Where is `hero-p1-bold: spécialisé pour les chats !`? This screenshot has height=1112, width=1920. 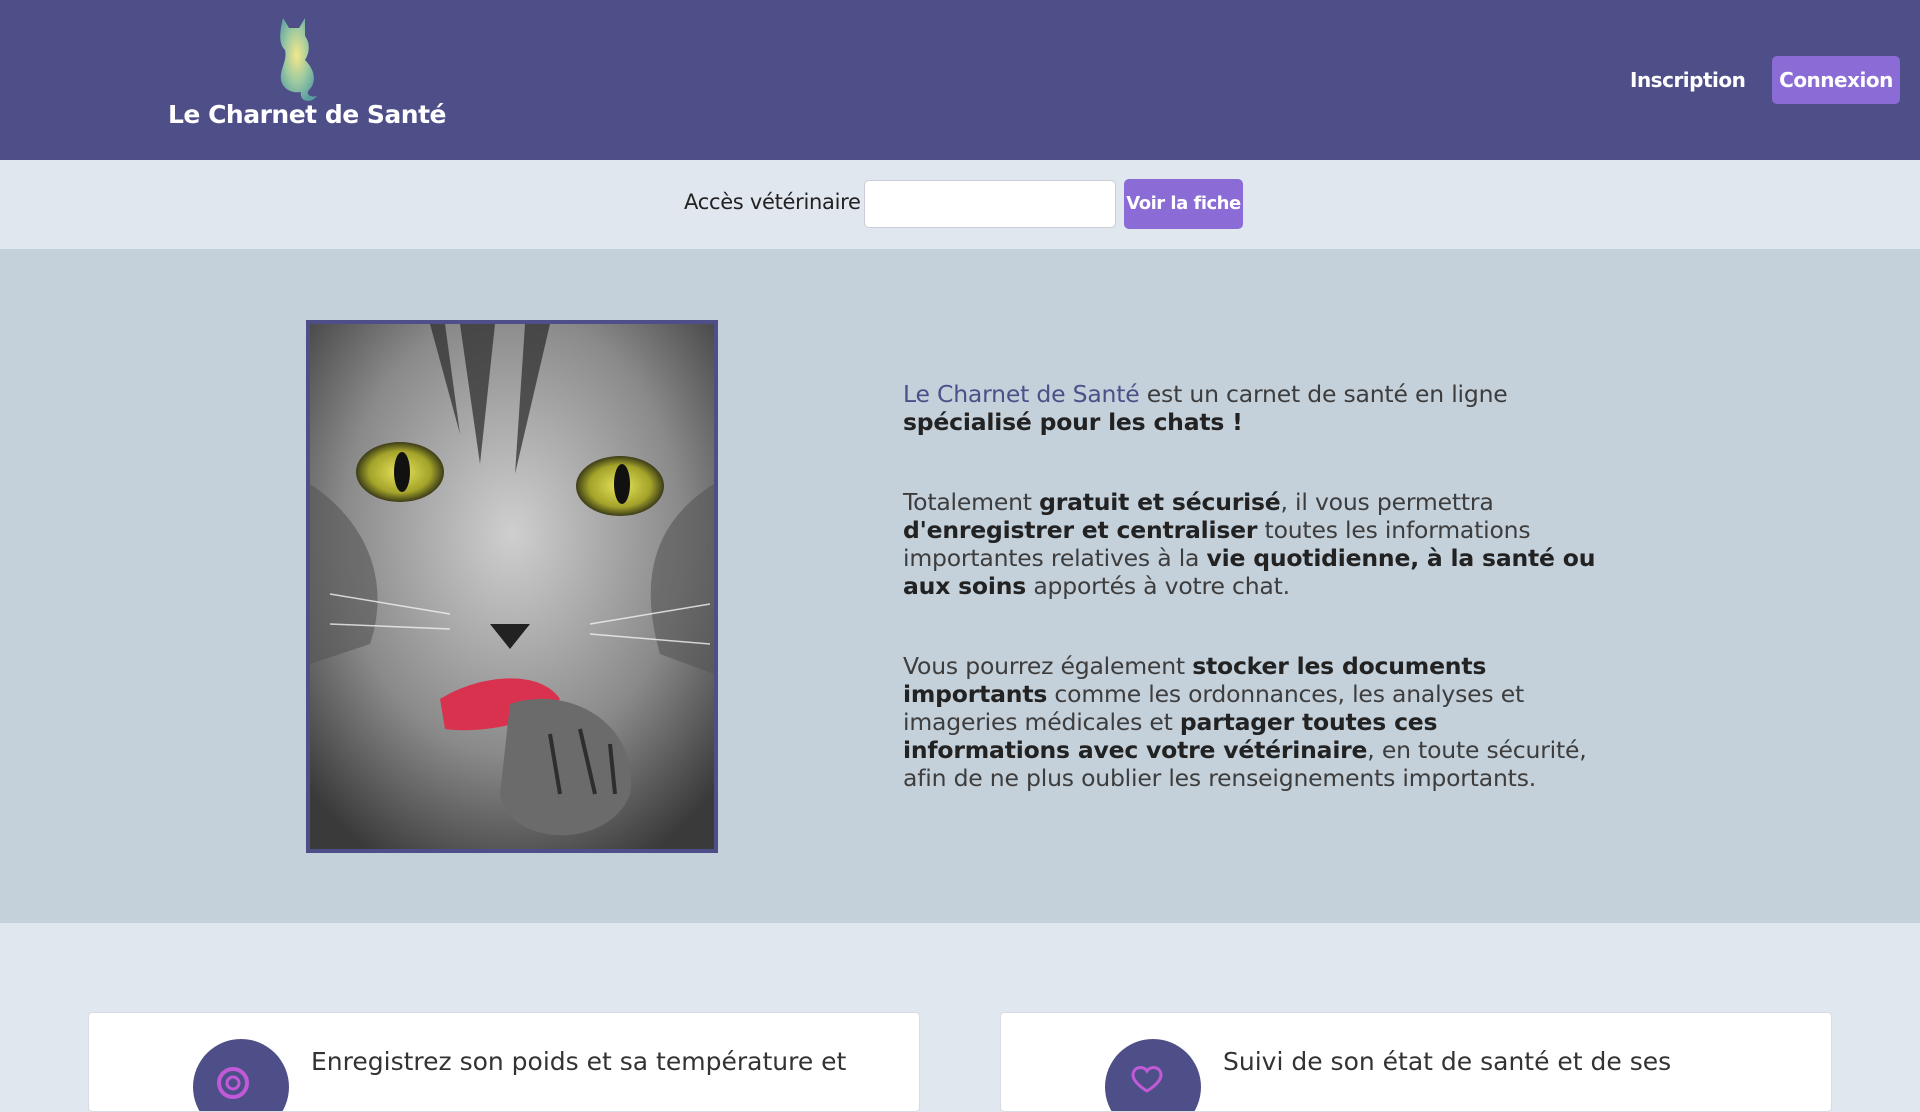 hero-p1-bold: spécialisé pour les chats ! is located at coordinates (1073, 422).